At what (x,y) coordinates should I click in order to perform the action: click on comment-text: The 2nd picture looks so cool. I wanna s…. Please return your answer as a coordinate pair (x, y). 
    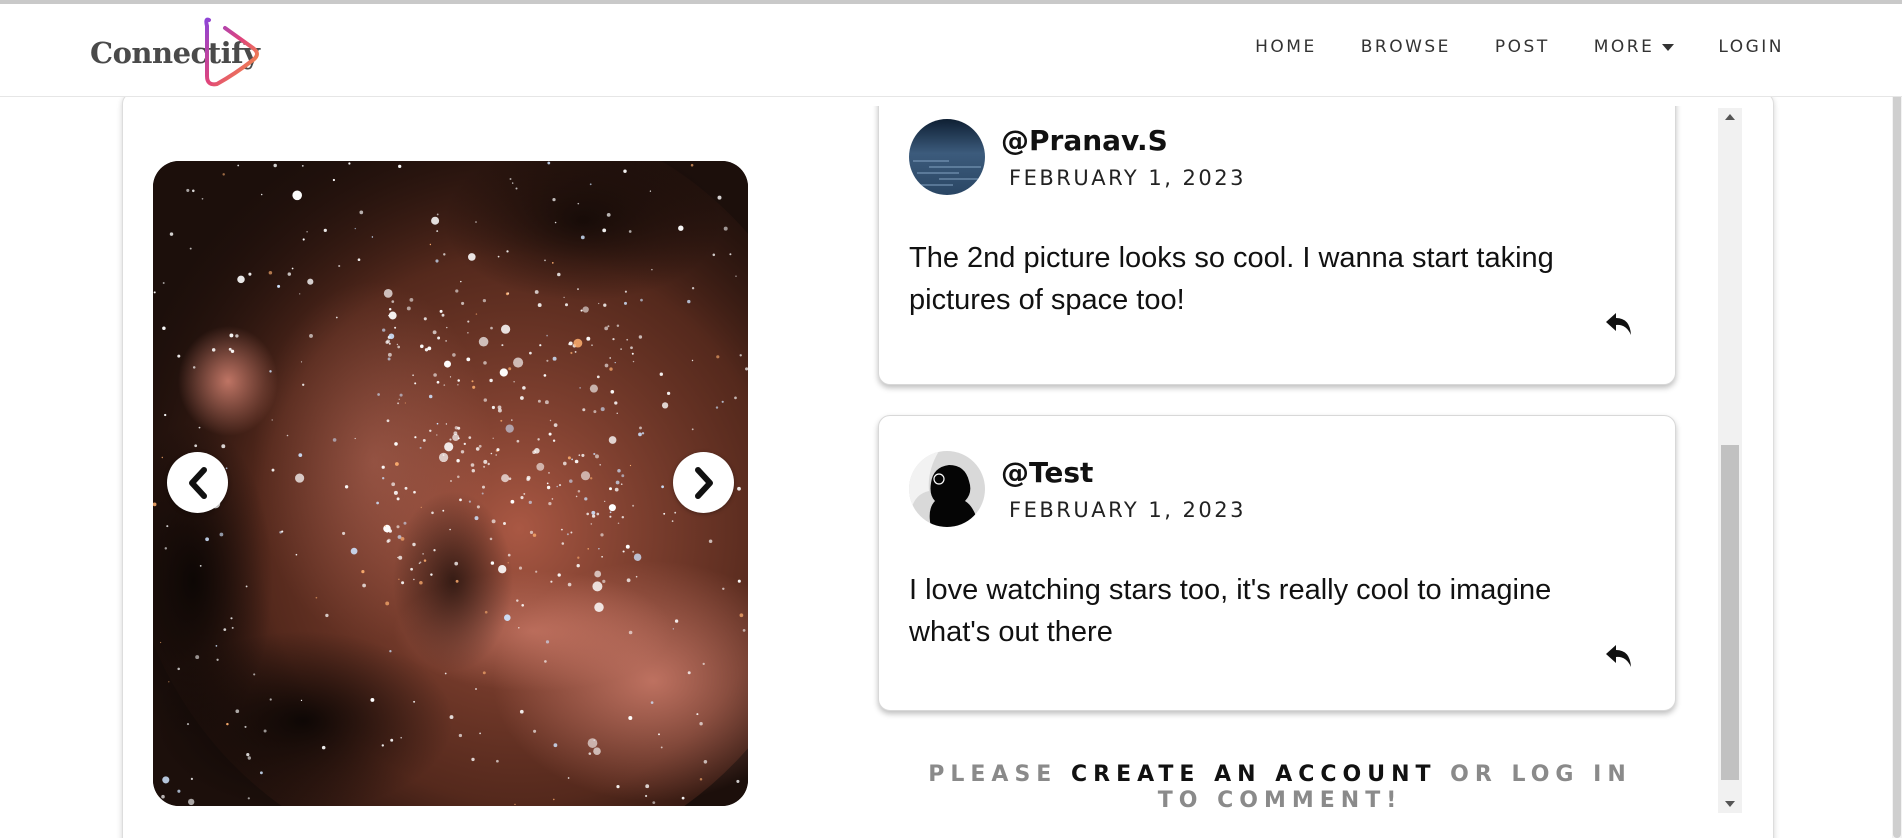
    Looking at the image, I should click on (1231, 279).